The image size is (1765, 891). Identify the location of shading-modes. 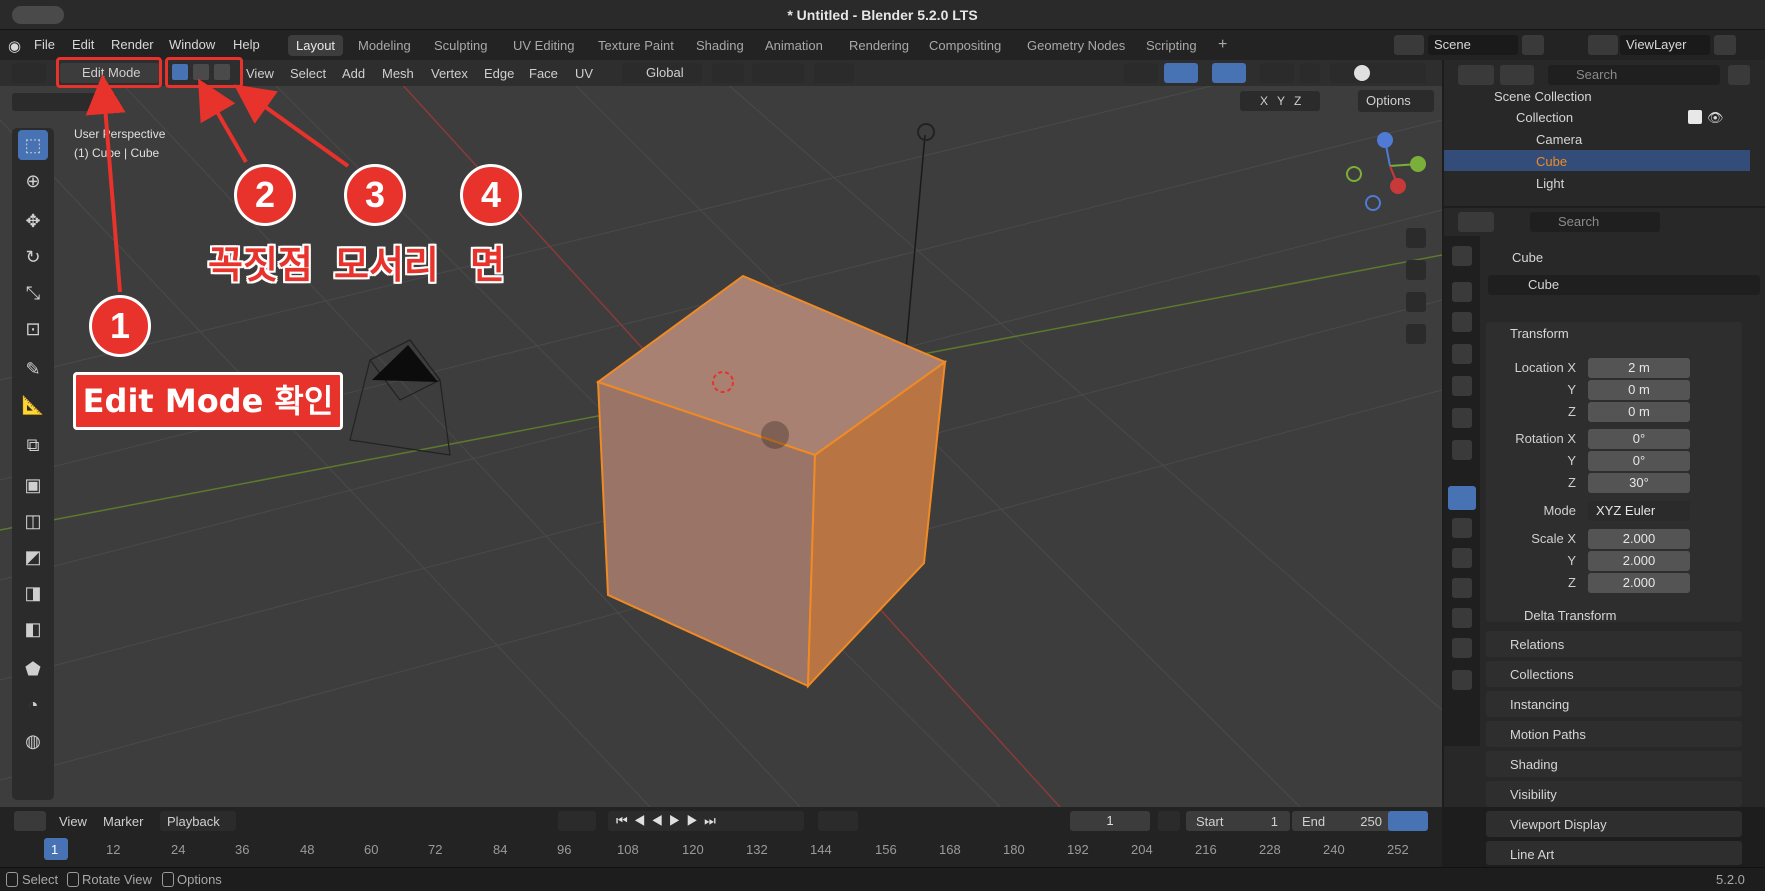
(1378, 73).